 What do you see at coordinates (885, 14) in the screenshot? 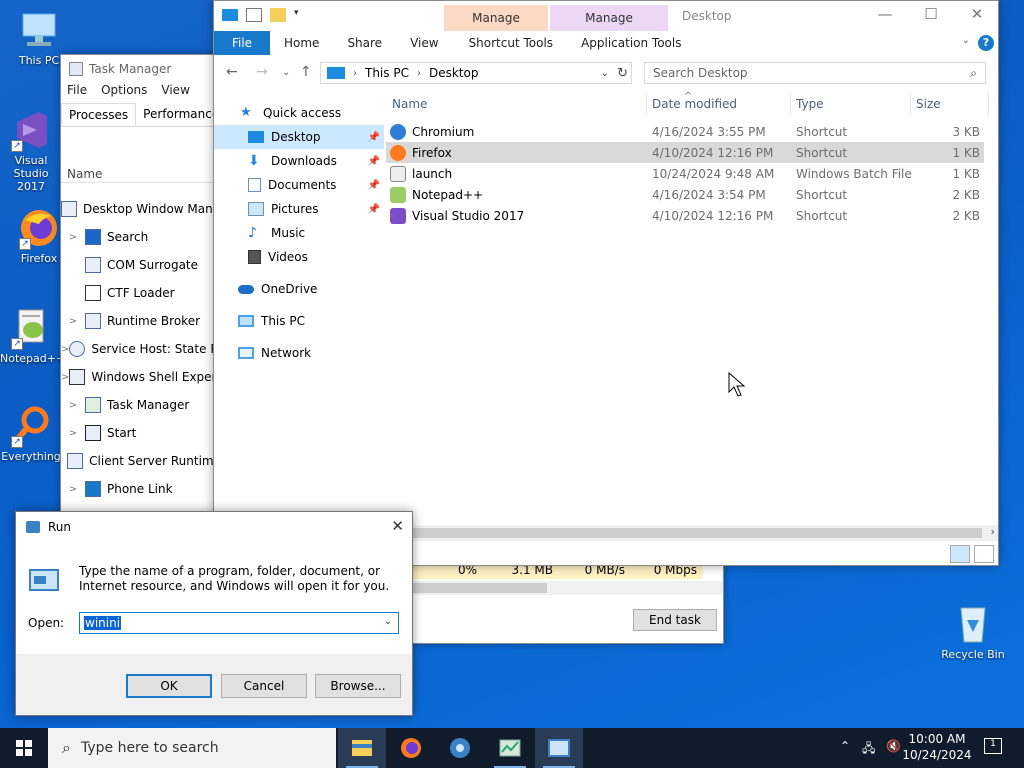
I see `minimize-button: —` at bounding box center [885, 14].